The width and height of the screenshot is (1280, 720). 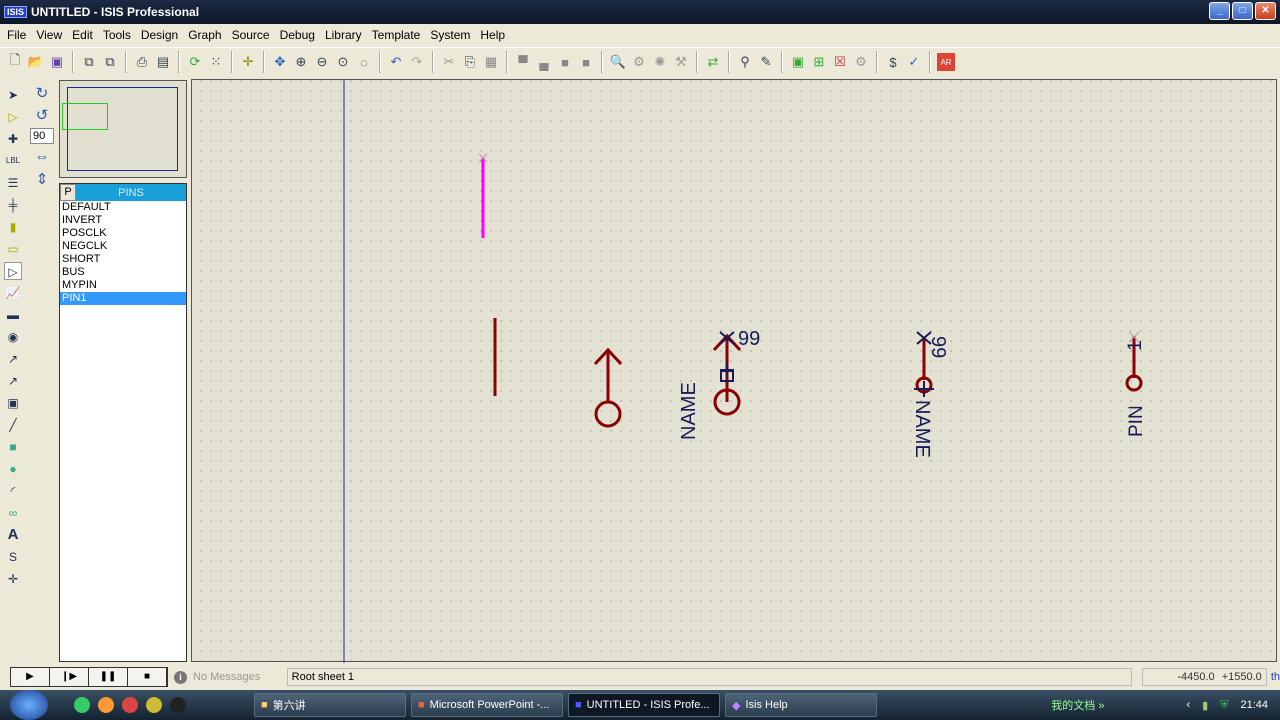 What do you see at coordinates (322, 62) in the screenshot?
I see `zoom-out-icon: ⊖` at bounding box center [322, 62].